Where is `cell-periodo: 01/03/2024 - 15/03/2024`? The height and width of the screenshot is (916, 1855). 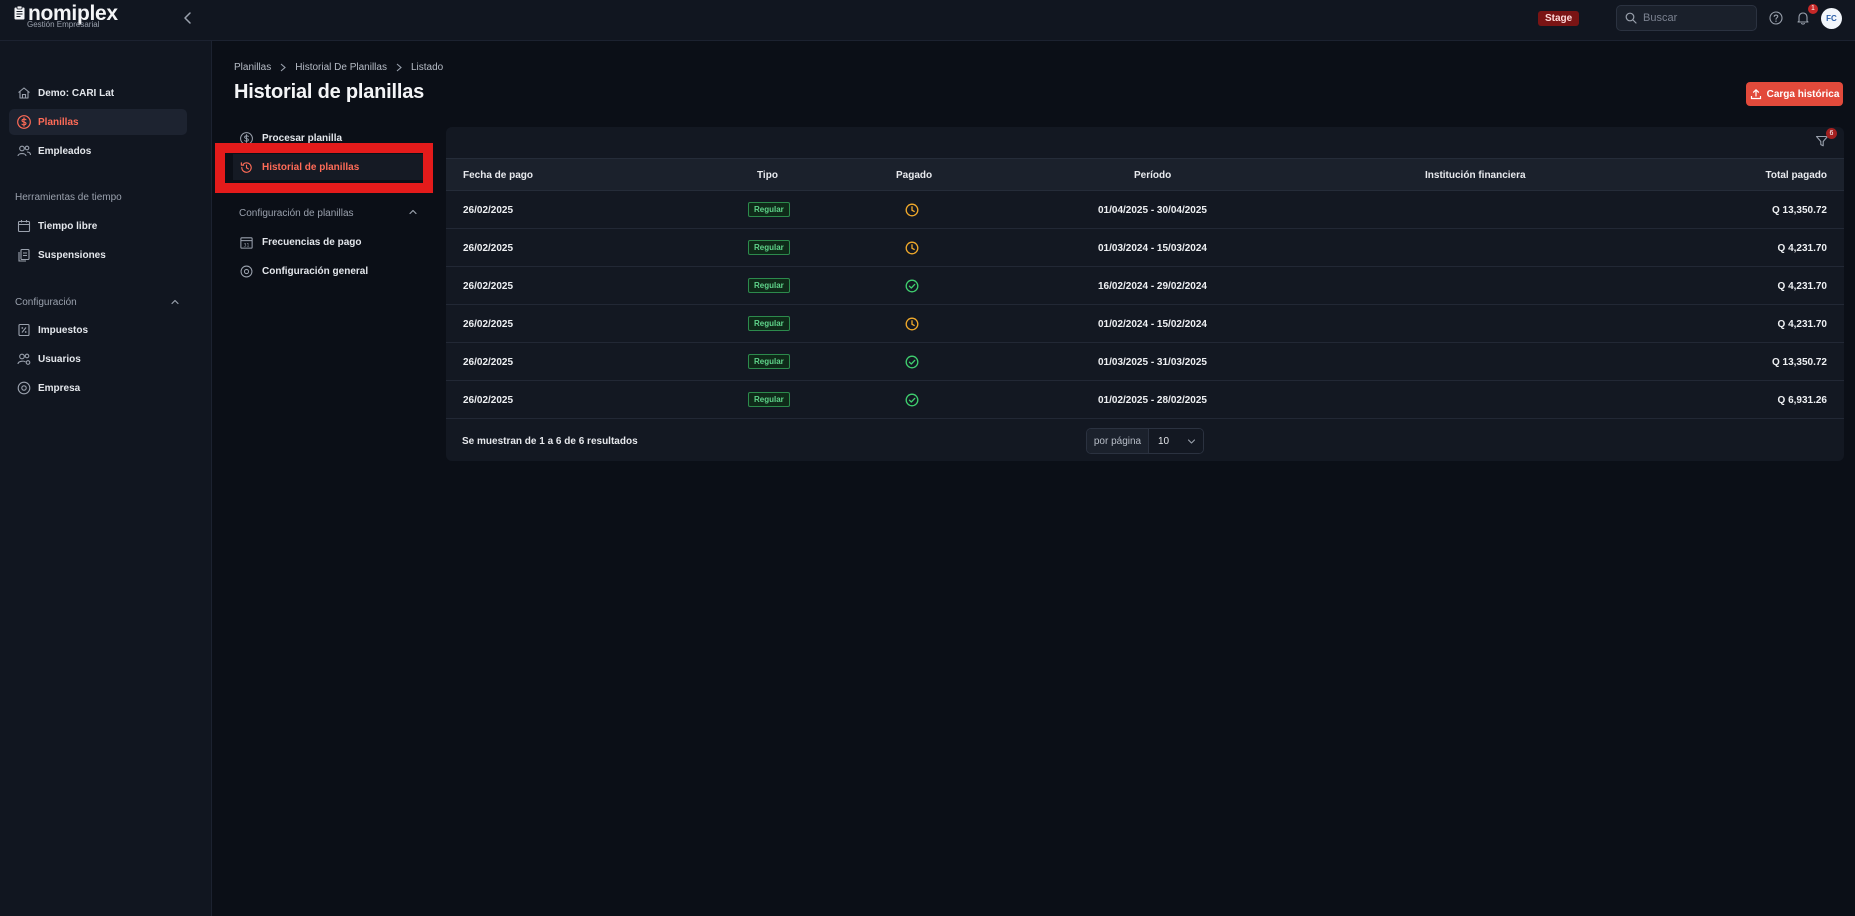
cell-periodo: 01/03/2024 - 15/03/2024 is located at coordinates (1152, 248).